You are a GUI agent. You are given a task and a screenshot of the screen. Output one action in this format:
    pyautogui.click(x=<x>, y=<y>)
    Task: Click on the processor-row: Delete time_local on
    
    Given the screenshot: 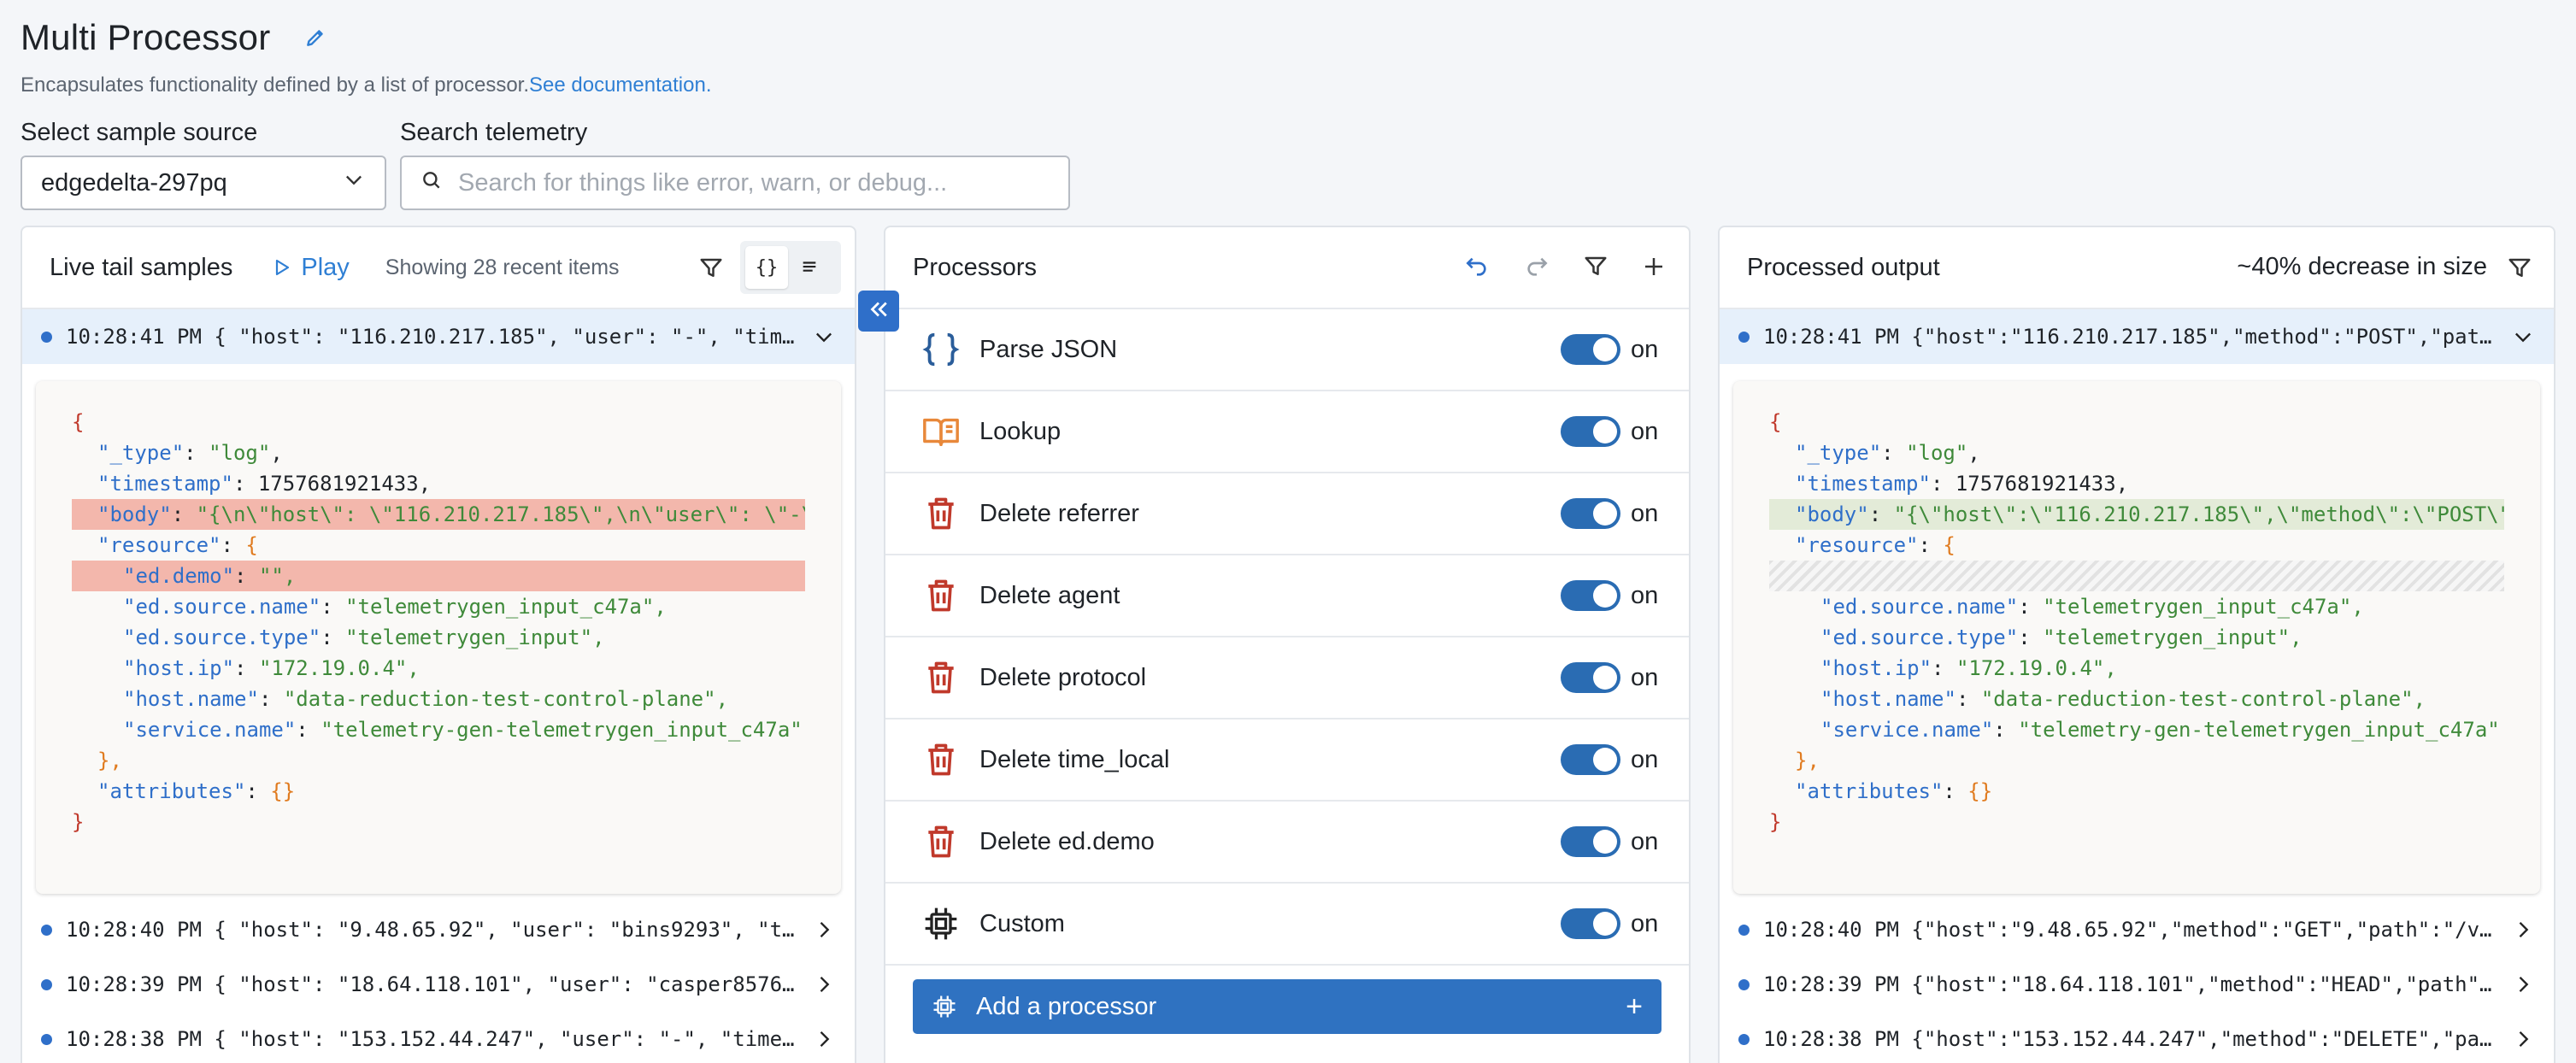 What is the action you would take?
    pyautogui.click(x=1287, y=760)
    